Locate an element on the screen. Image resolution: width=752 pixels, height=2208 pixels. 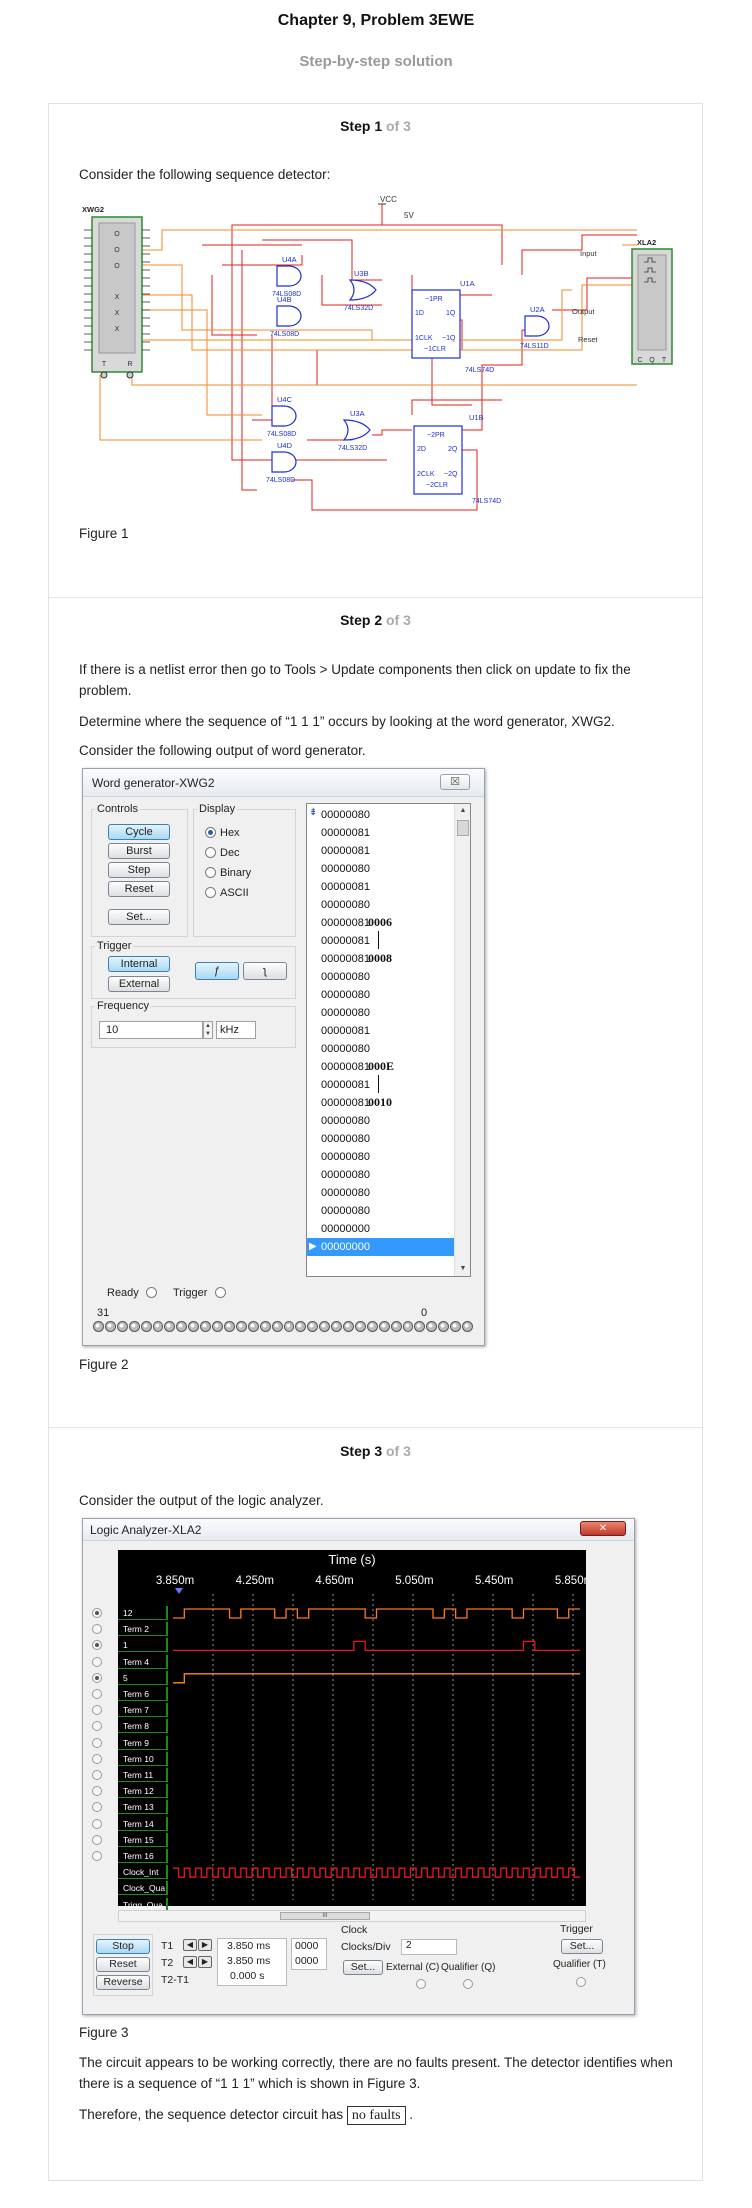
channel-label: Term 15 is located at coordinates (143, 1839).